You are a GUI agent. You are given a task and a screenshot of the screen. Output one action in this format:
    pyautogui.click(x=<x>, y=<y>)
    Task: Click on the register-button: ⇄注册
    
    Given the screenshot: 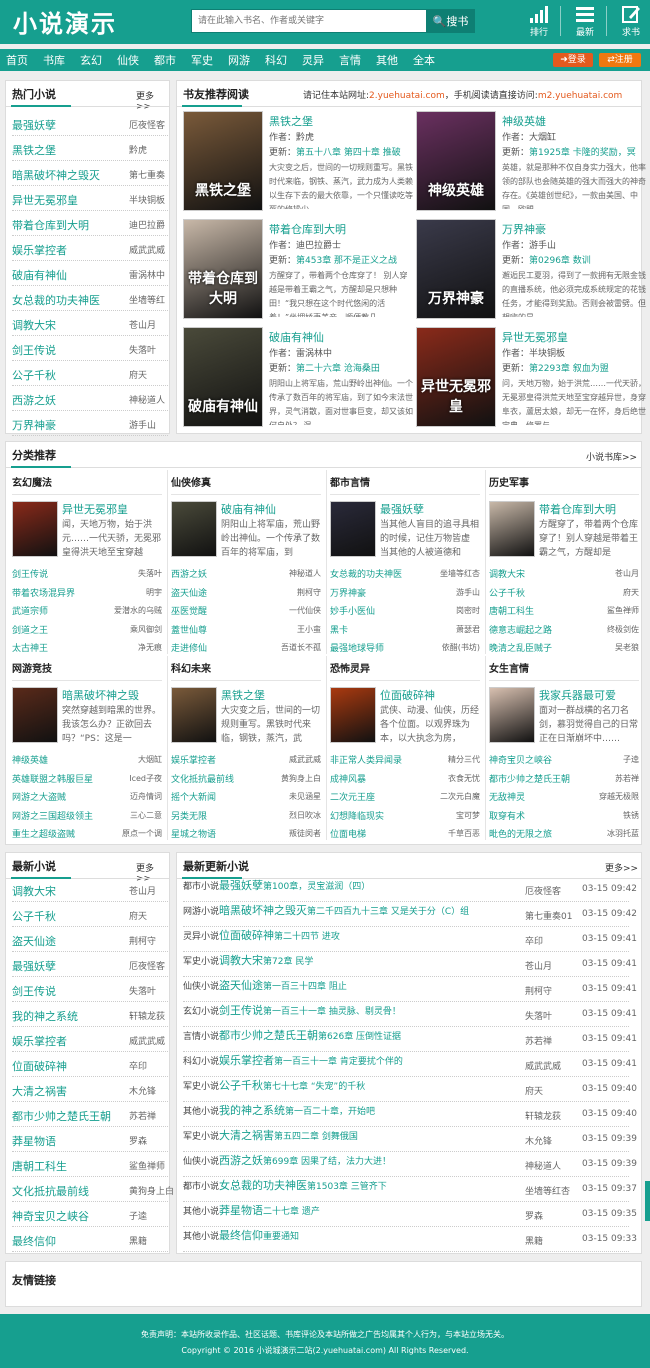 What is the action you would take?
    pyautogui.click(x=620, y=60)
    